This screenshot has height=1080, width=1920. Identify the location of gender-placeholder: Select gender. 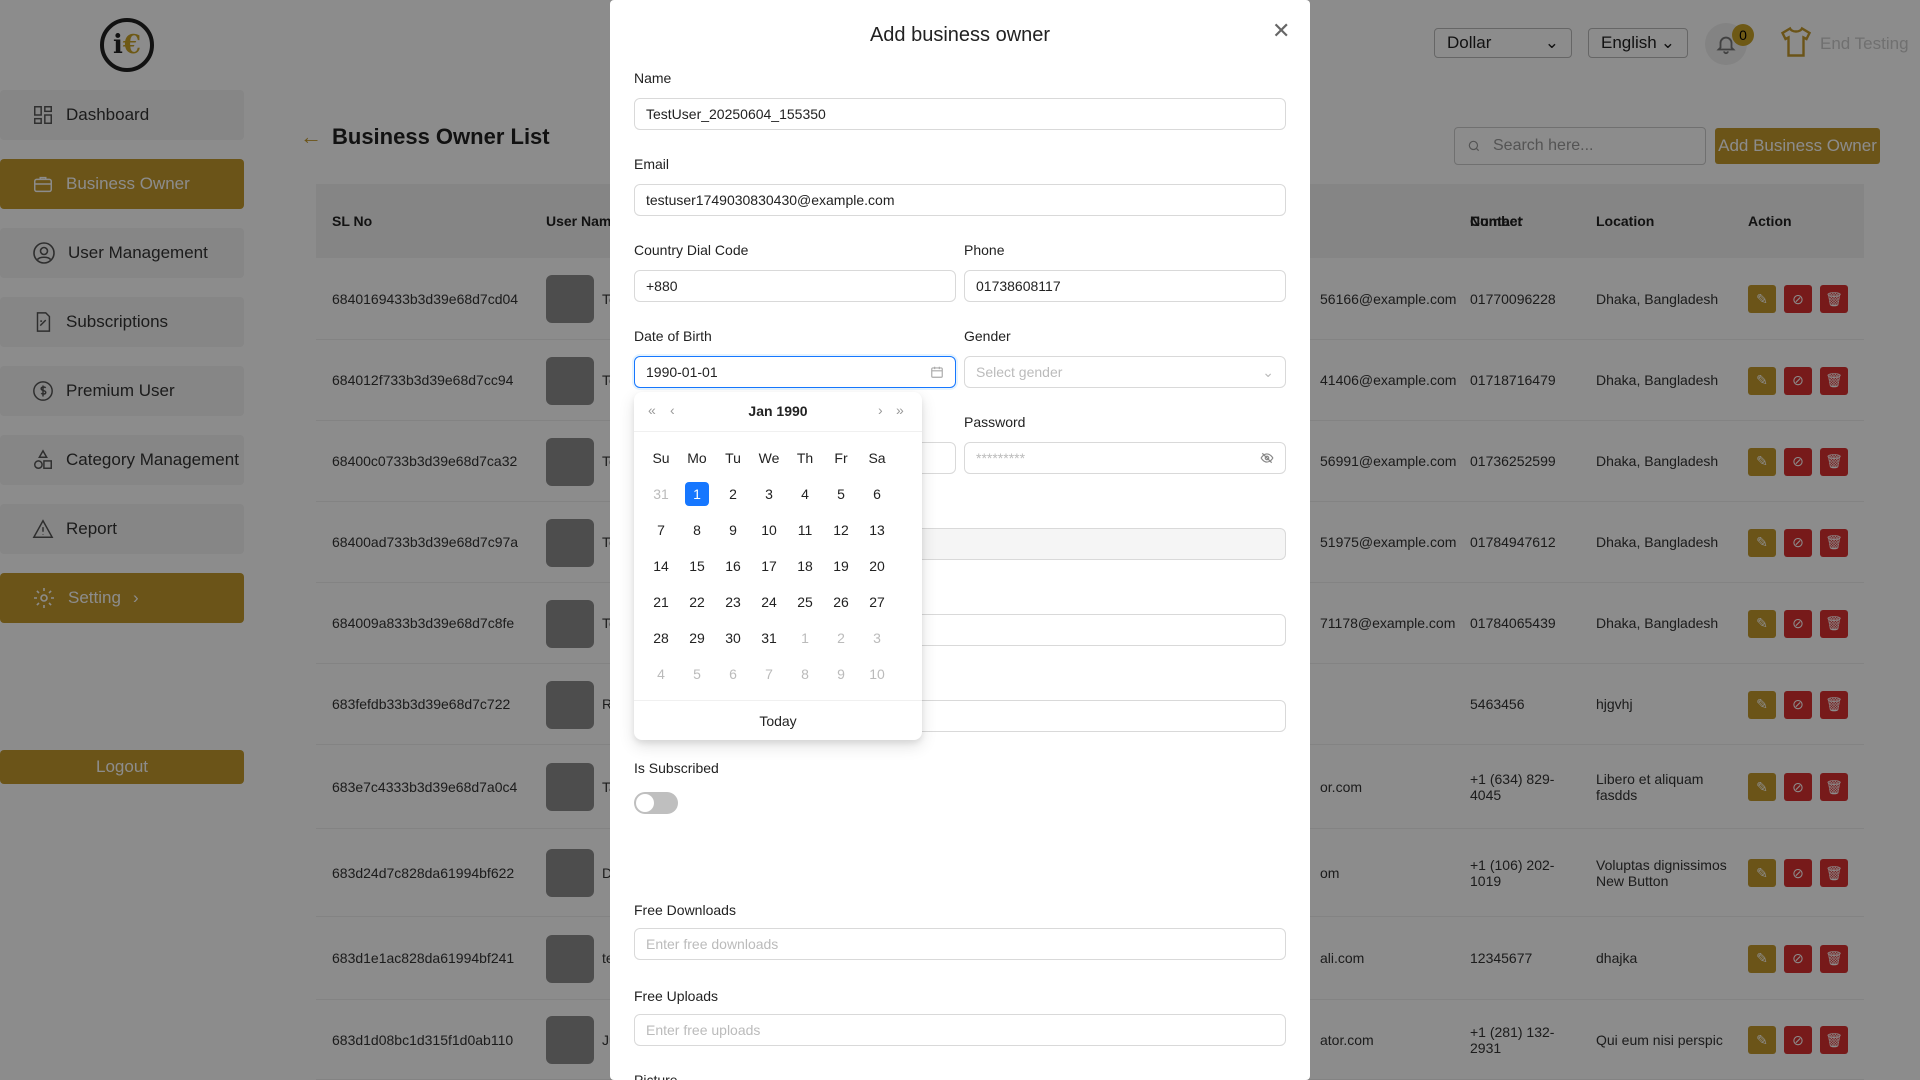
(1019, 372).